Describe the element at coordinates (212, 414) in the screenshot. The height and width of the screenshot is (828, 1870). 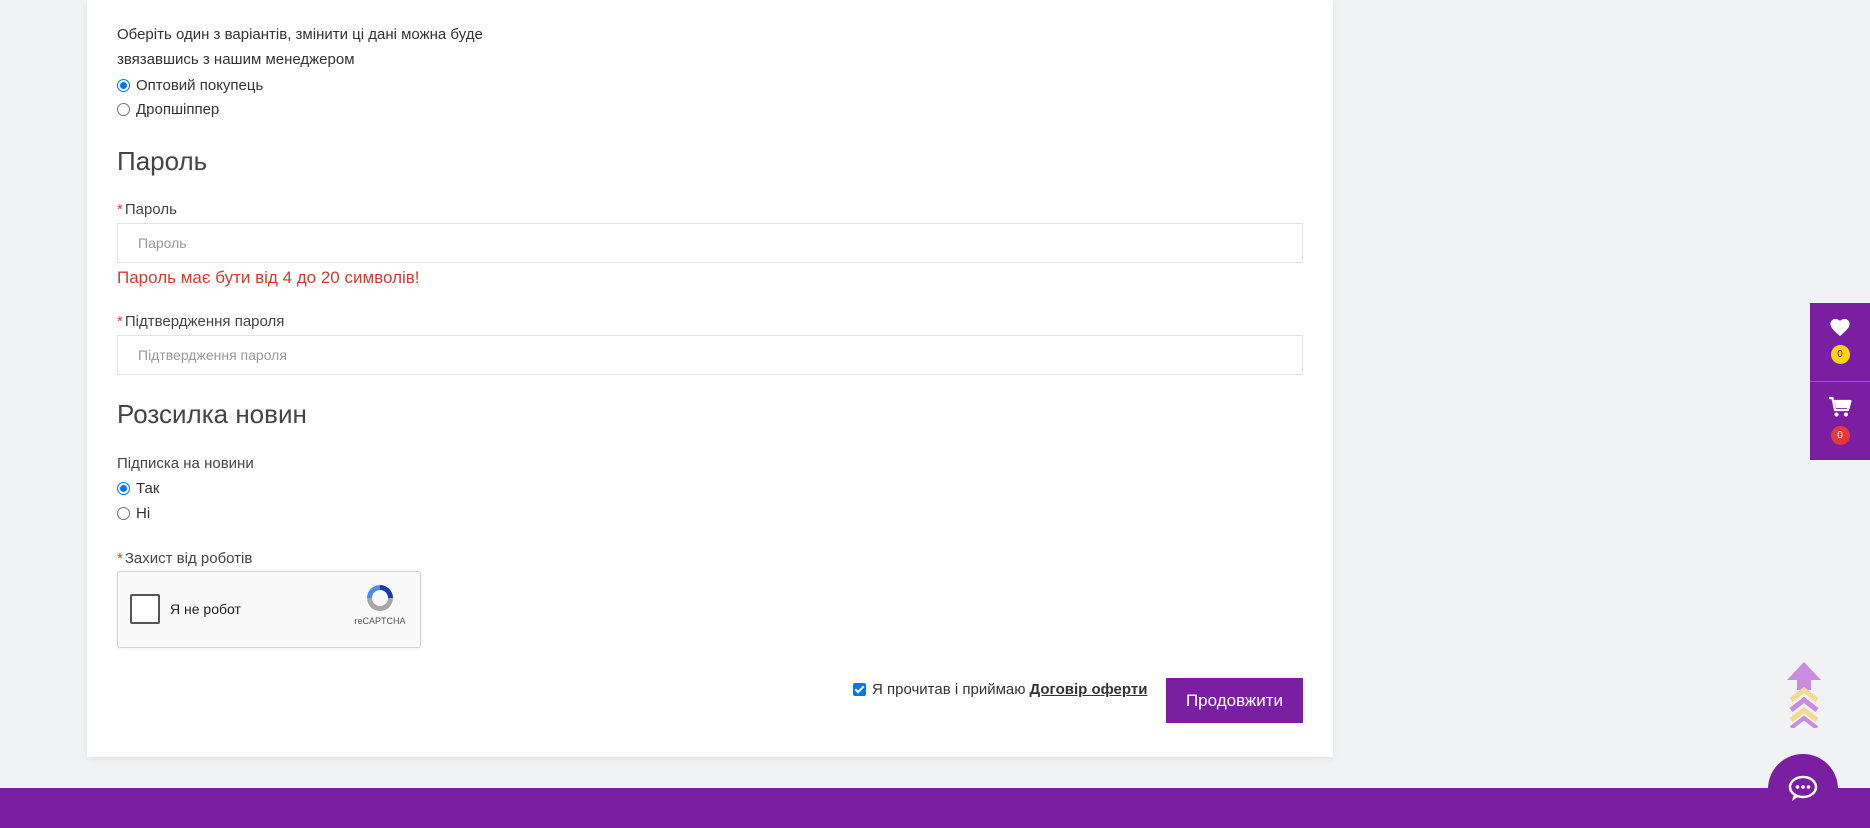
I see `newsletter-section-title: Розсилка новин` at that location.